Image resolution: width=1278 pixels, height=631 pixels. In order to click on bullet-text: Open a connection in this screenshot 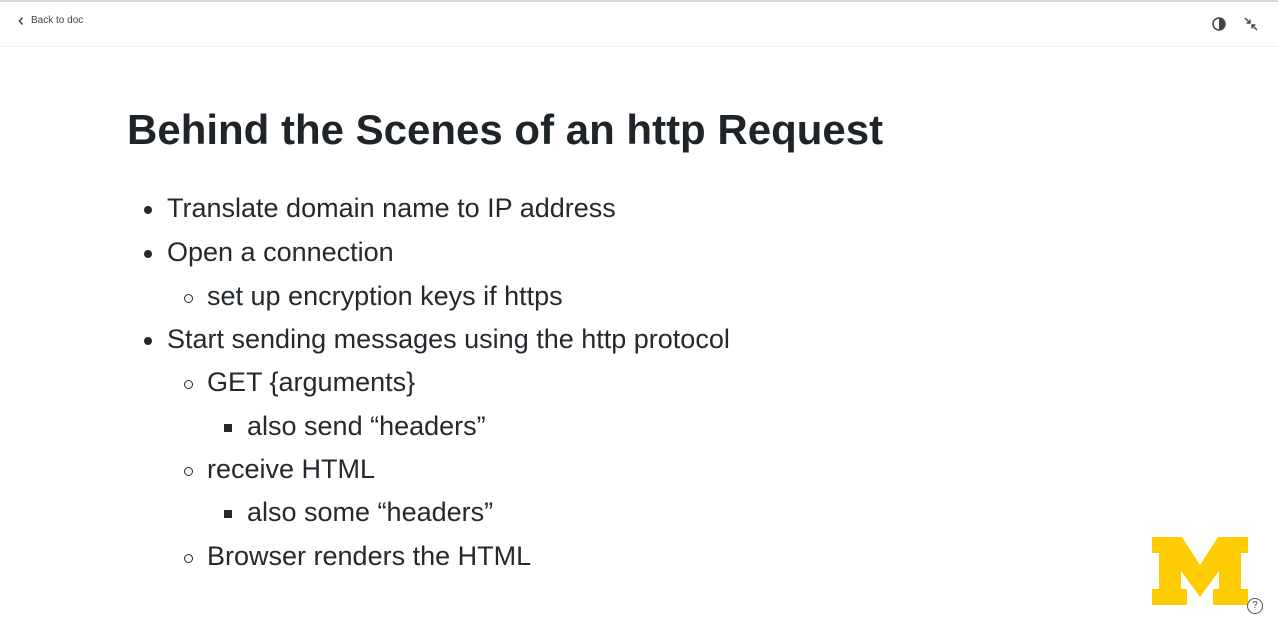, I will do `click(280, 252)`.